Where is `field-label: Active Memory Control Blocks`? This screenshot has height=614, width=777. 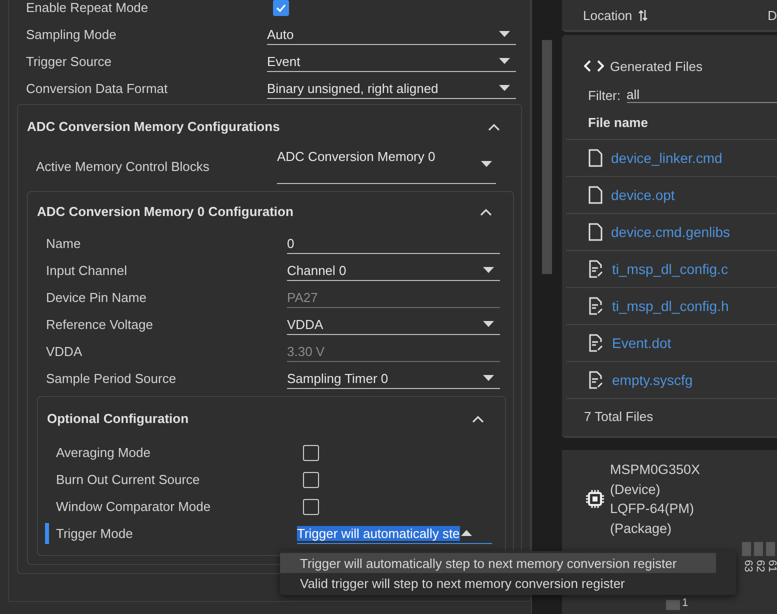 field-label: Active Memory Control Blocks is located at coordinates (123, 166).